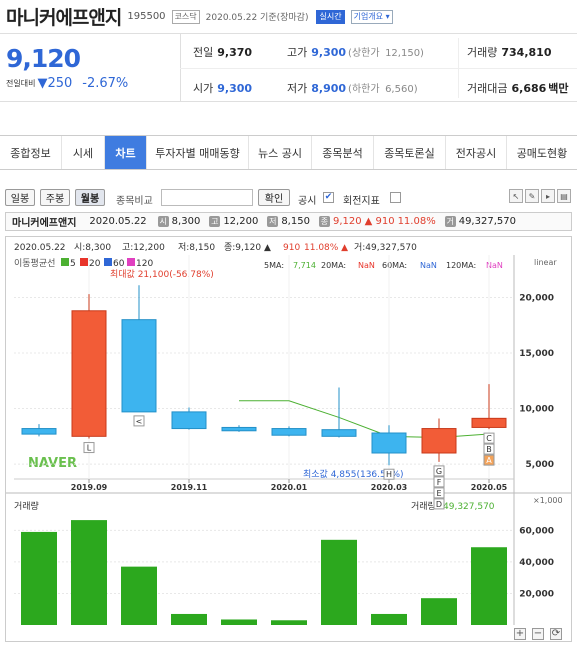 This screenshot has width=577, height=648. What do you see at coordinates (450, 221) in the screenshot?
I see `volume-badge: 거` at bounding box center [450, 221].